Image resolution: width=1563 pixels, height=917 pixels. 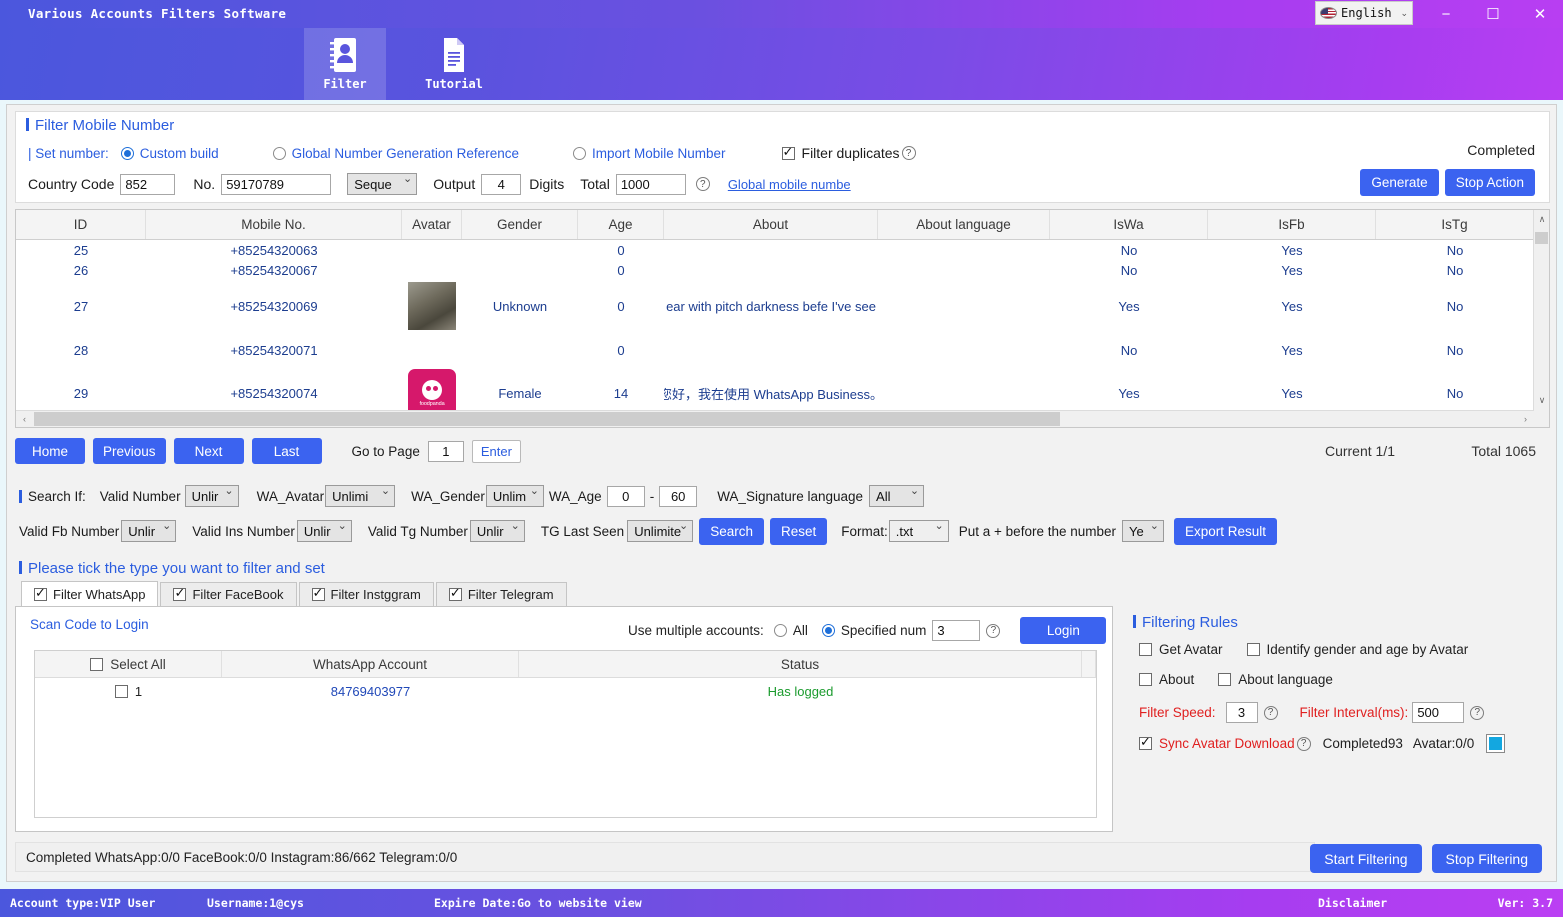 I want to click on previous-button: Previous, so click(x=129, y=451).